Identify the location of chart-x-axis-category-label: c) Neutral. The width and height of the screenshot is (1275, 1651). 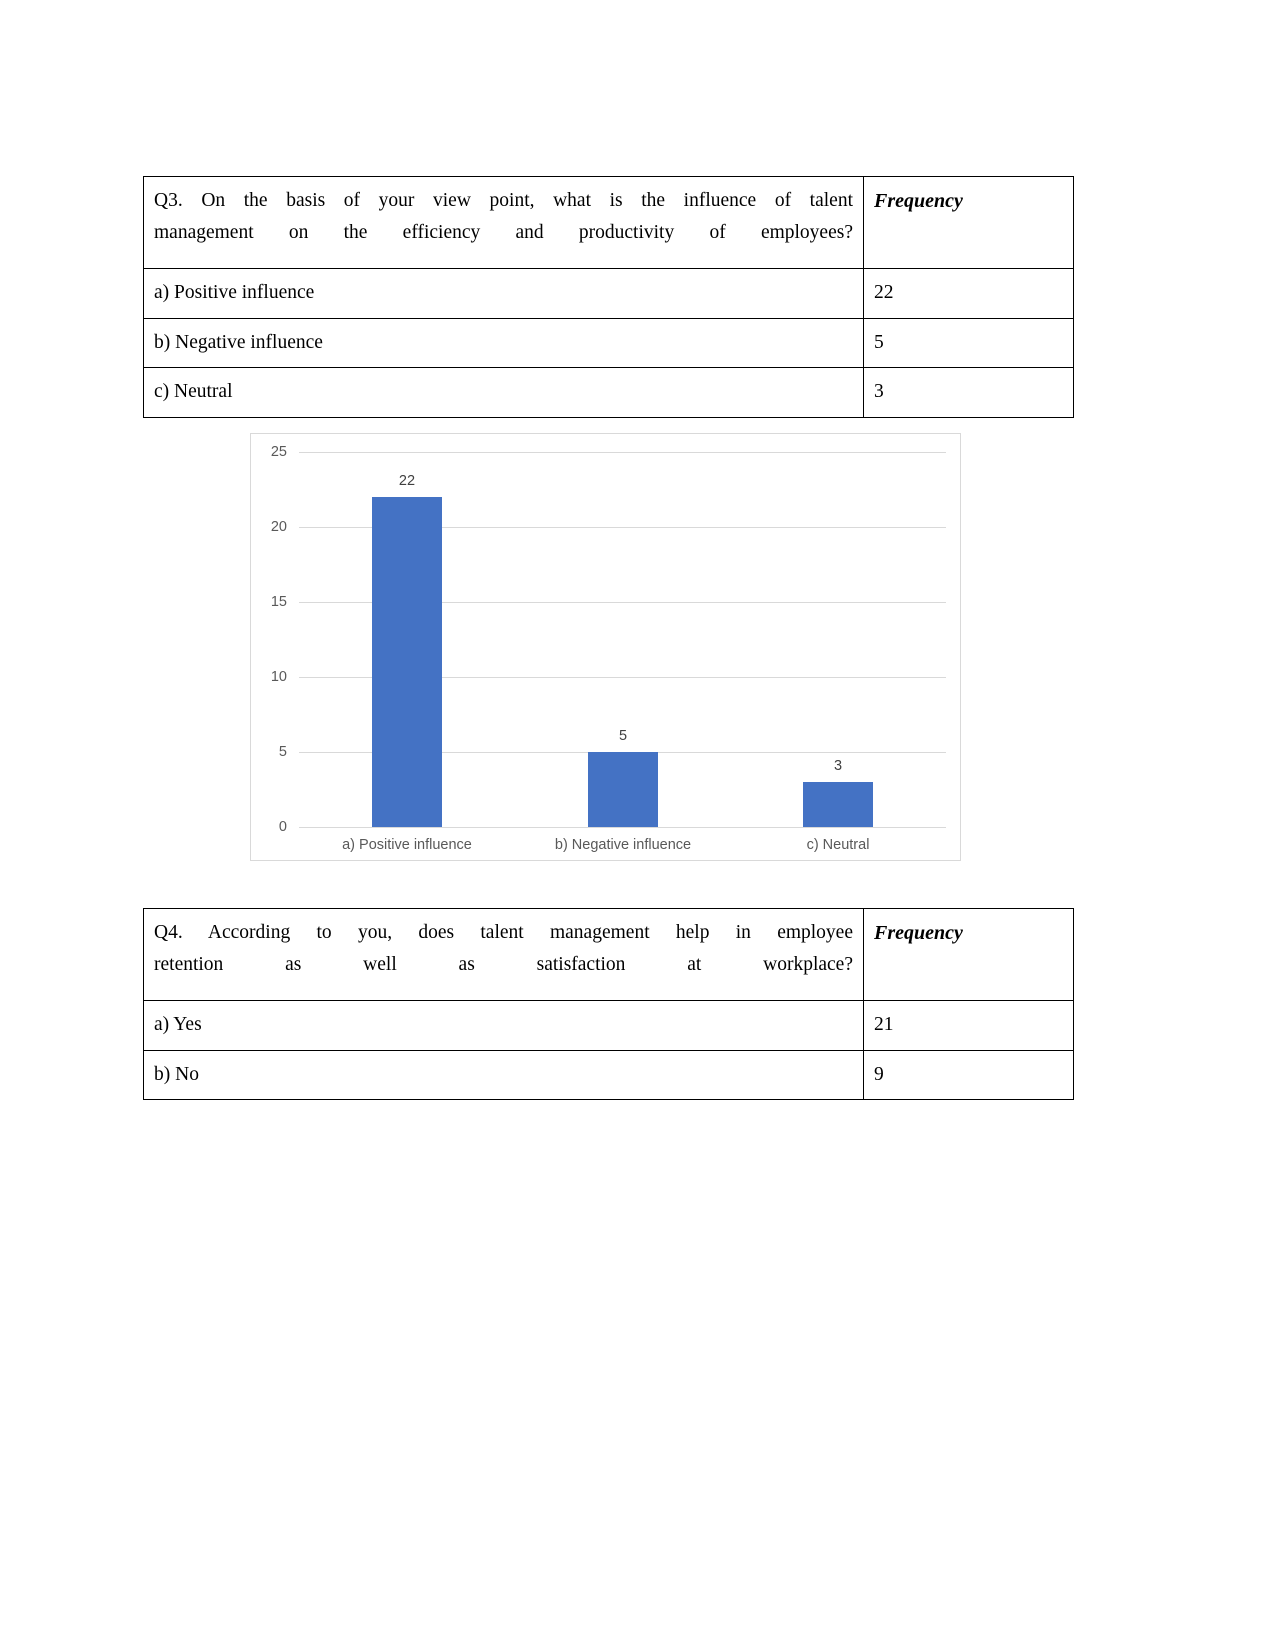
(838, 845).